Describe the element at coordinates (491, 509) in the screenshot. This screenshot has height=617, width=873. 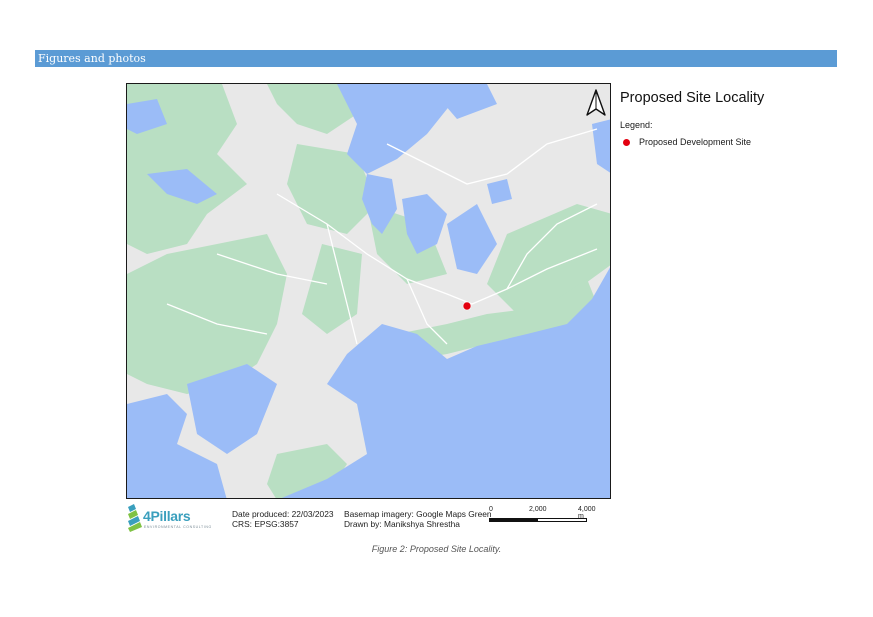
I see `scale-label-start: 0` at that location.